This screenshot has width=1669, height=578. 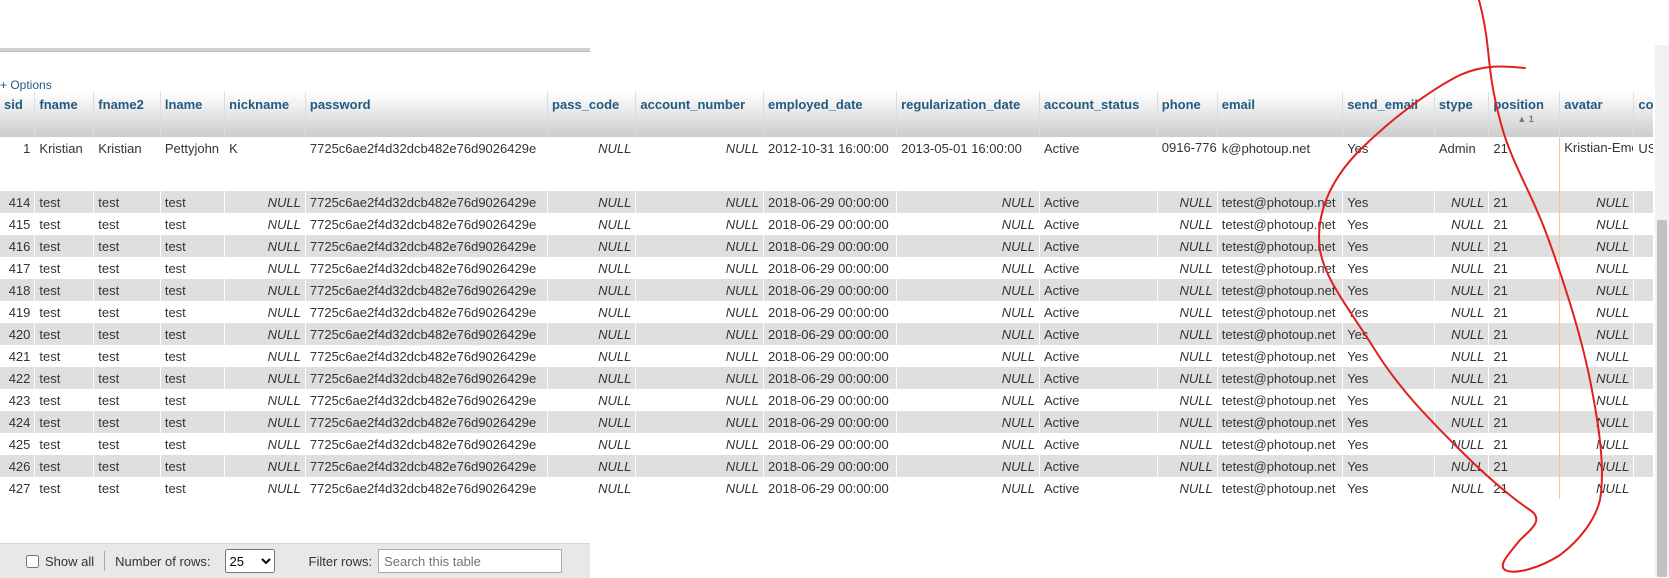 I want to click on column-header-stype: stype, so click(x=1462, y=114).